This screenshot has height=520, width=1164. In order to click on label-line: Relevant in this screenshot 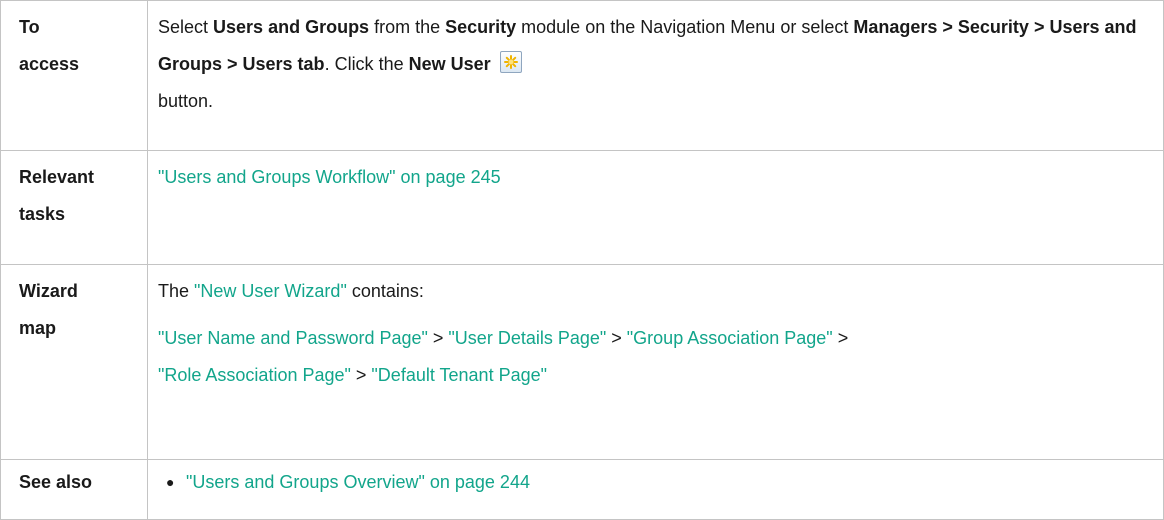, I will do `click(57, 177)`.